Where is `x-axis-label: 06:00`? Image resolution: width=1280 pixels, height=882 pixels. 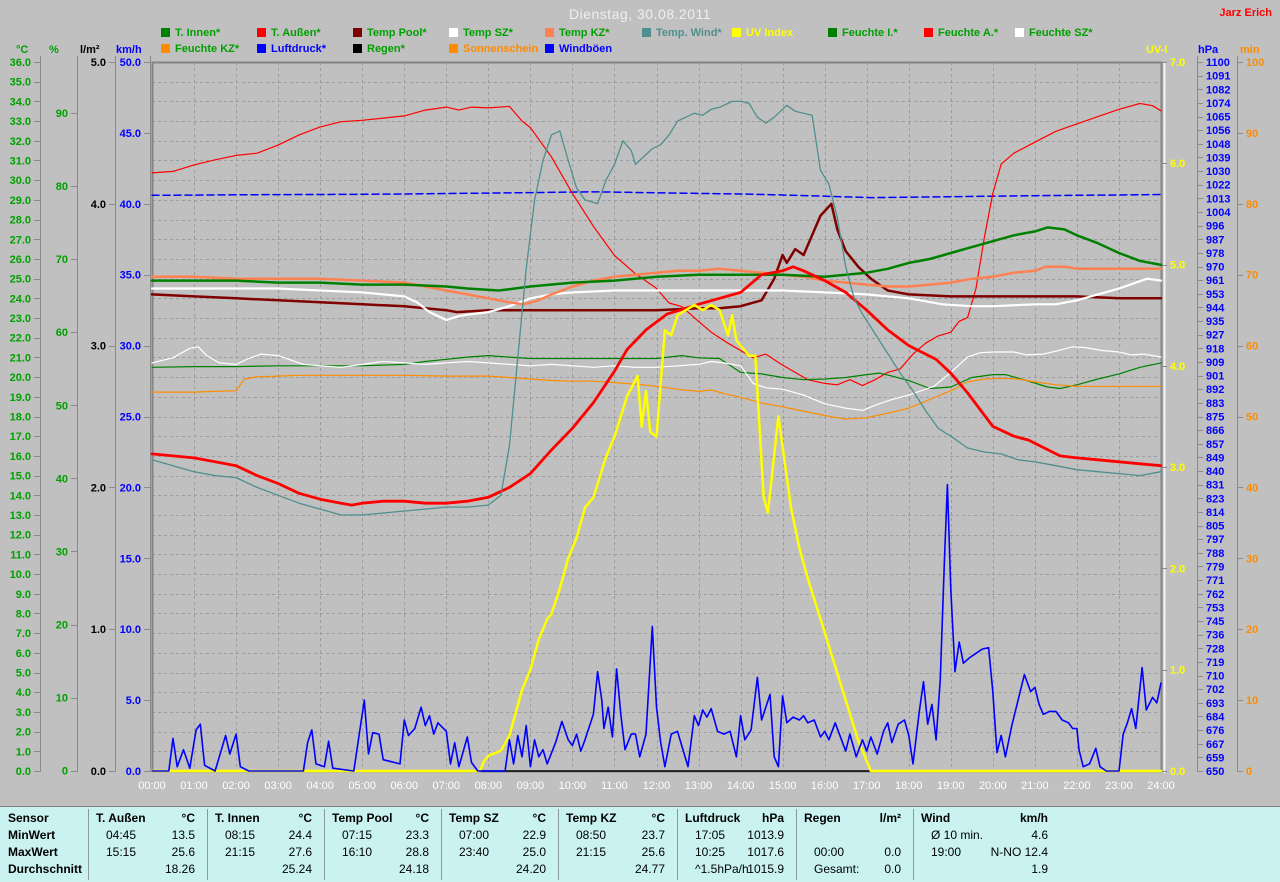
x-axis-label: 06:00 is located at coordinates (404, 786).